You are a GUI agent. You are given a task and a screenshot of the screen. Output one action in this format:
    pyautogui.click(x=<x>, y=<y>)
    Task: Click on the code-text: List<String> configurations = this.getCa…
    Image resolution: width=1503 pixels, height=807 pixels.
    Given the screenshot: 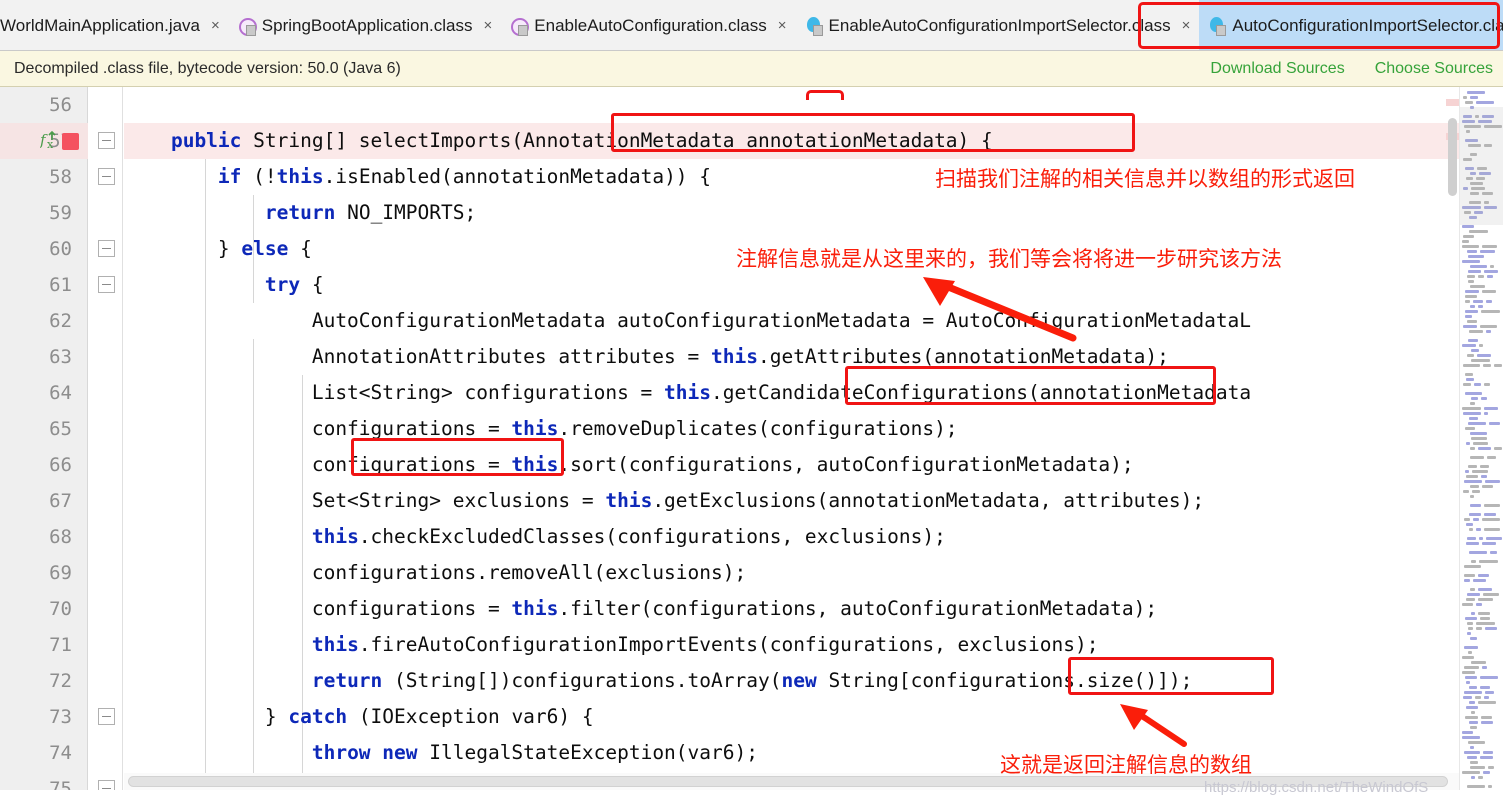 What is the action you would take?
    pyautogui.click(x=687, y=393)
    